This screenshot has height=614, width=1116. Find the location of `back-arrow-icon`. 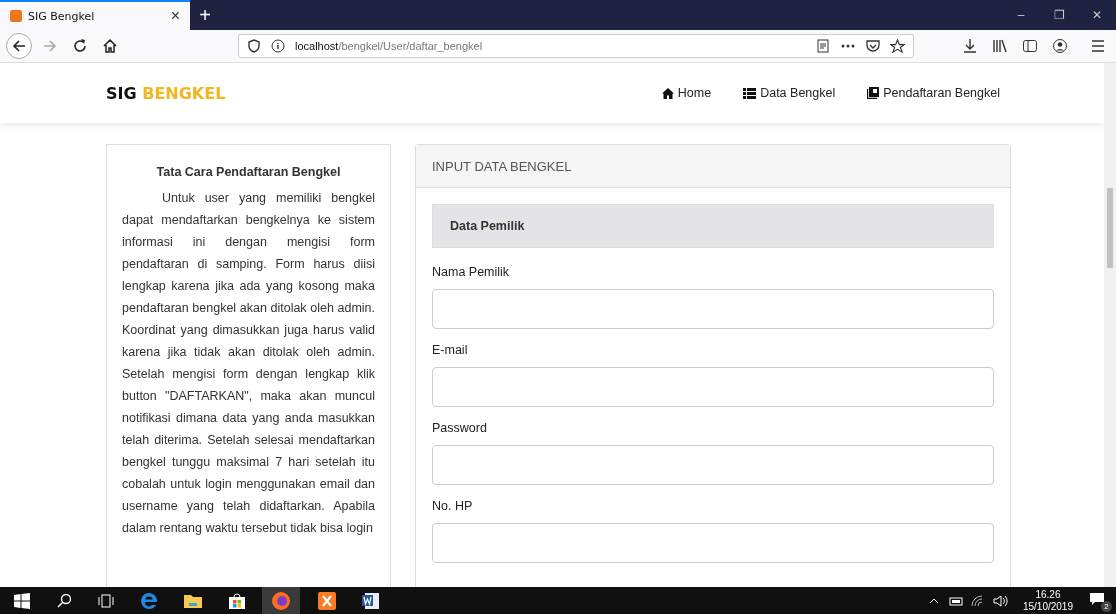

back-arrow-icon is located at coordinates (19, 46).